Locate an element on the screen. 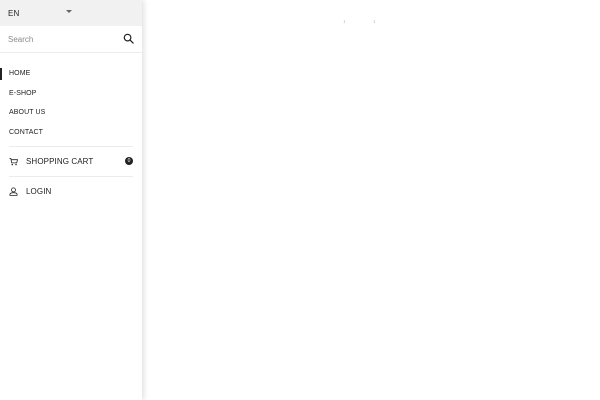 The width and height of the screenshot is (600, 400). search-bar is located at coordinates (71, 39).